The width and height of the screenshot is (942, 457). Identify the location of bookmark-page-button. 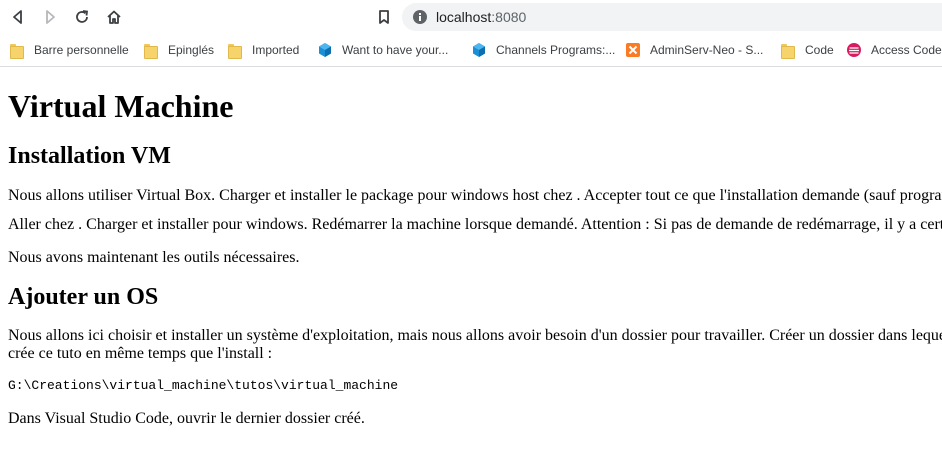
(384, 17).